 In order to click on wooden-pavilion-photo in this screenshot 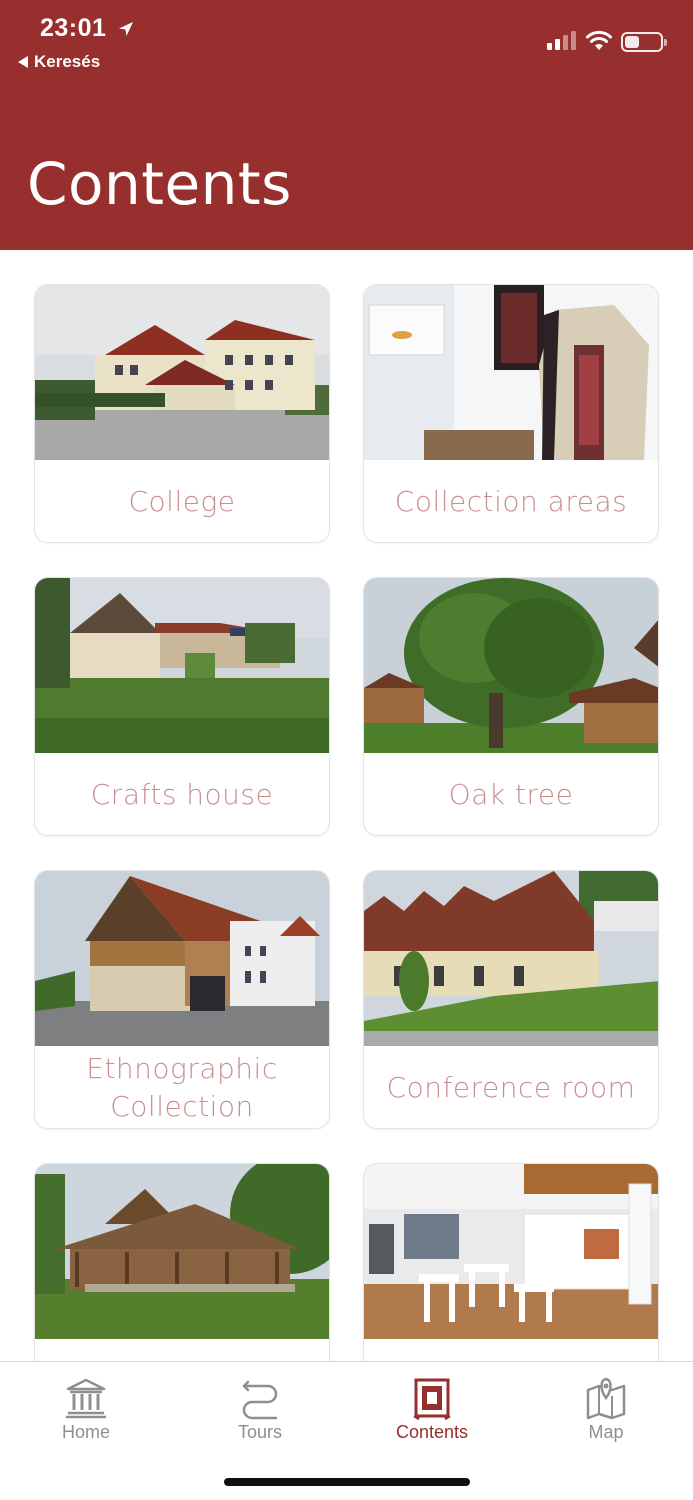, I will do `click(182, 1251)`.